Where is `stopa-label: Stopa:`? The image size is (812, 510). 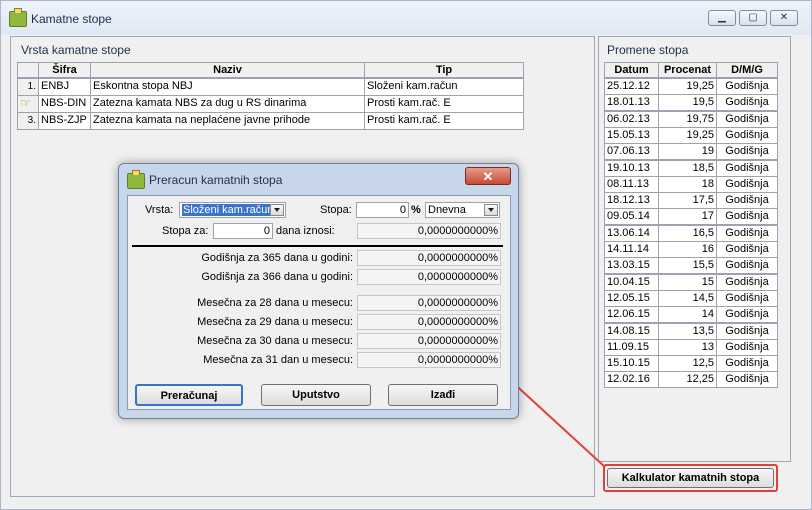 stopa-label: Stopa: is located at coordinates (336, 210).